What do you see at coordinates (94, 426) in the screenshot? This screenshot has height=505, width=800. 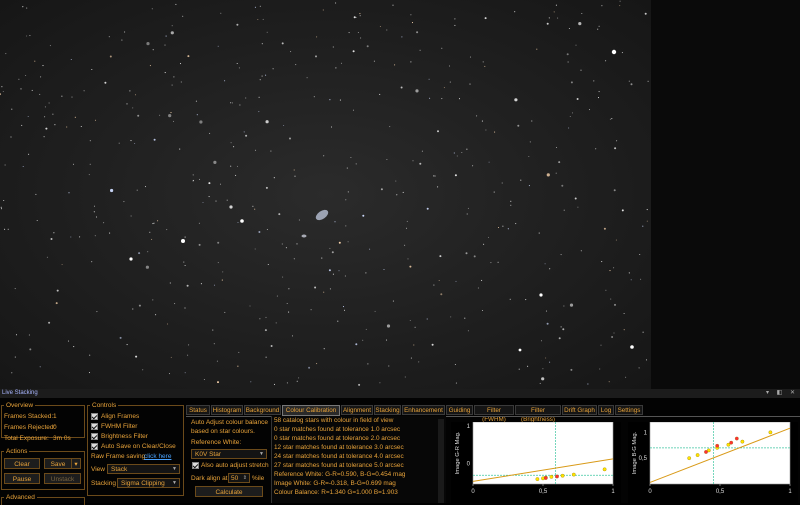 I see `fwhm-filter-checkbox` at bounding box center [94, 426].